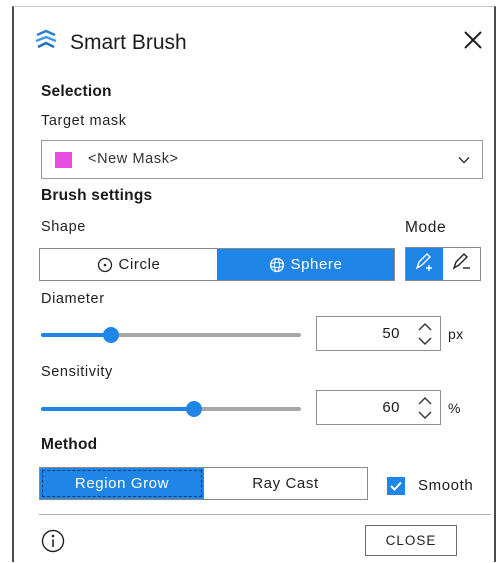  What do you see at coordinates (97, 195) in the screenshot?
I see `brush-settings-heading: Brush settings` at bounding box center [97, 195].